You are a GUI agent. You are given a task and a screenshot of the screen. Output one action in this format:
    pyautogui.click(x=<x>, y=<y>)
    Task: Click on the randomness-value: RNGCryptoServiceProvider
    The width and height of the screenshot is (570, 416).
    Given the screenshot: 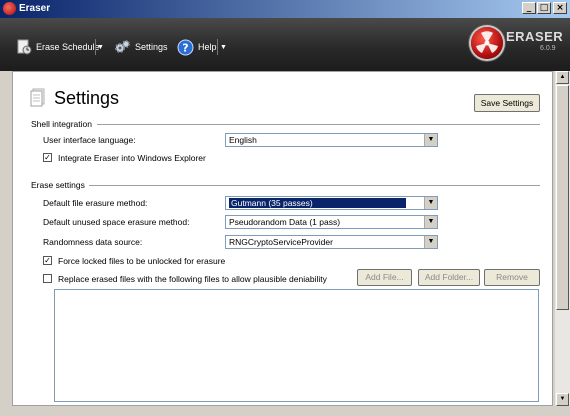 What is the action you would take?
    pyautogui.click(x=281, y=242)
    